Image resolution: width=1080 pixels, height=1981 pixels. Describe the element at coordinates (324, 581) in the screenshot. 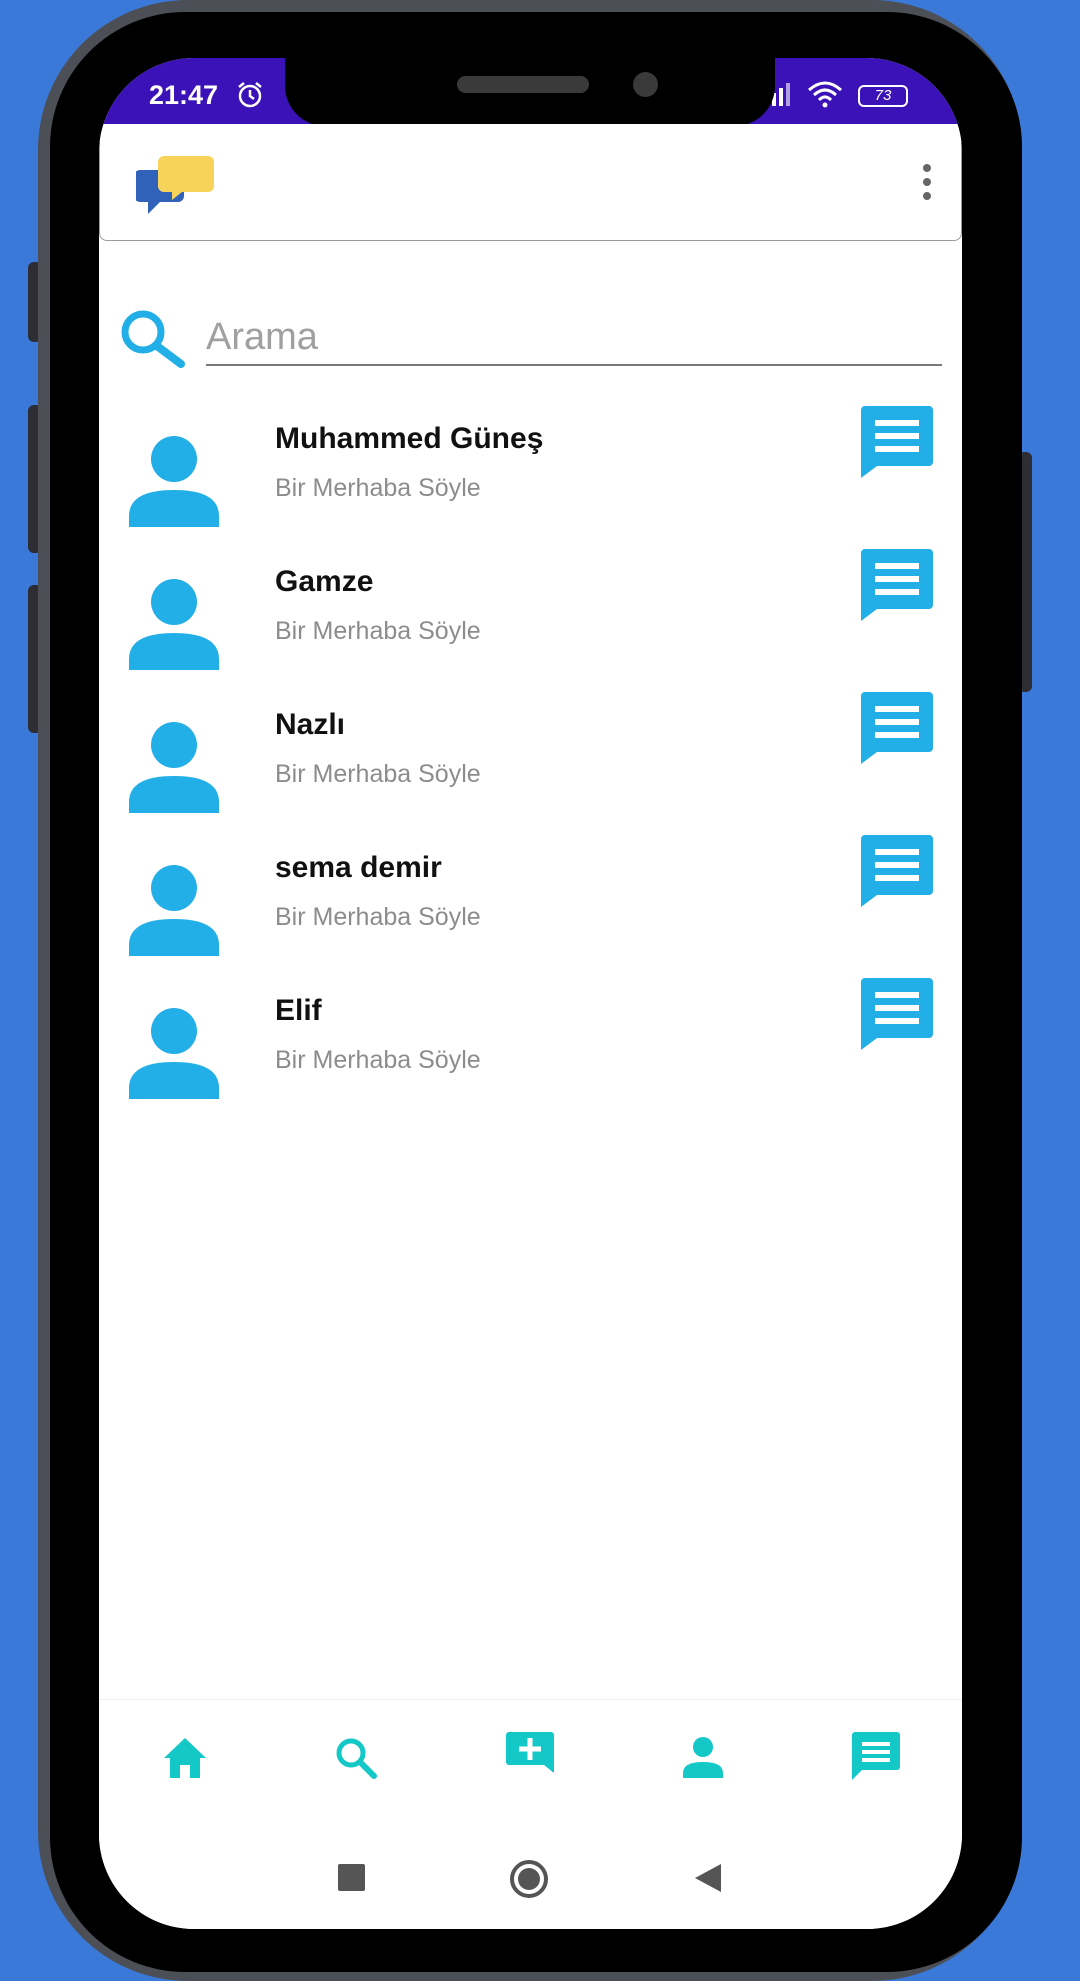

I see `contact-name: Gamze` at that location.